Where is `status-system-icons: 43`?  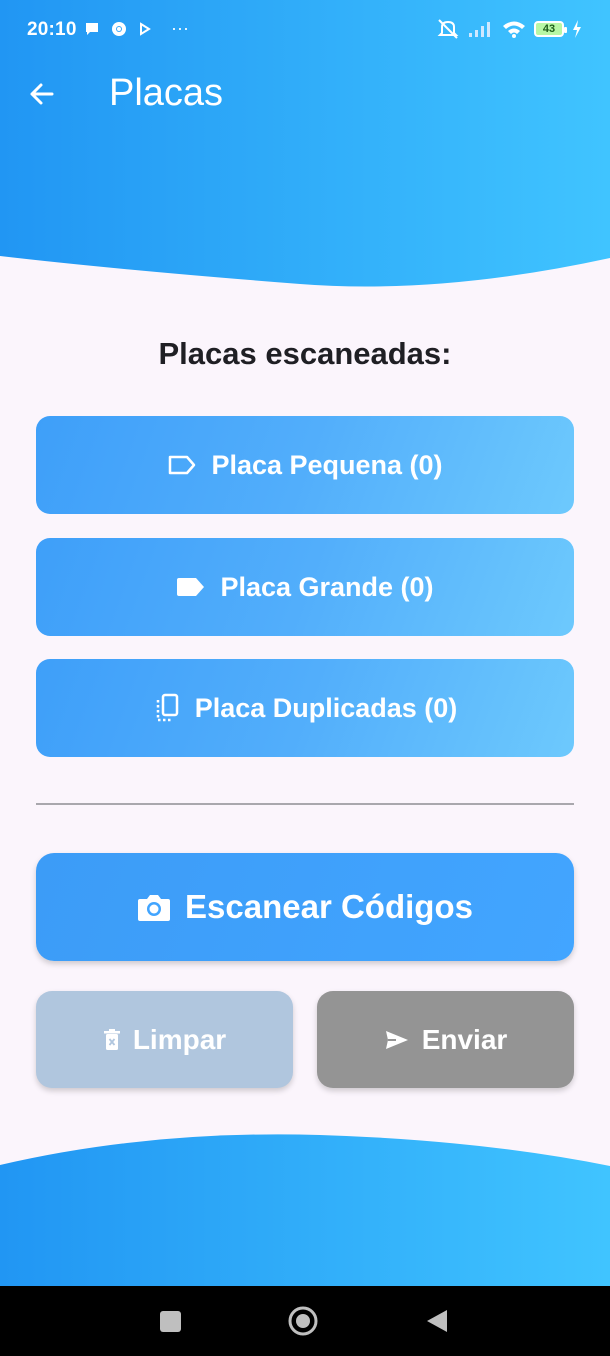 status-system-icons: 43 is located at coordinates (509, 29).